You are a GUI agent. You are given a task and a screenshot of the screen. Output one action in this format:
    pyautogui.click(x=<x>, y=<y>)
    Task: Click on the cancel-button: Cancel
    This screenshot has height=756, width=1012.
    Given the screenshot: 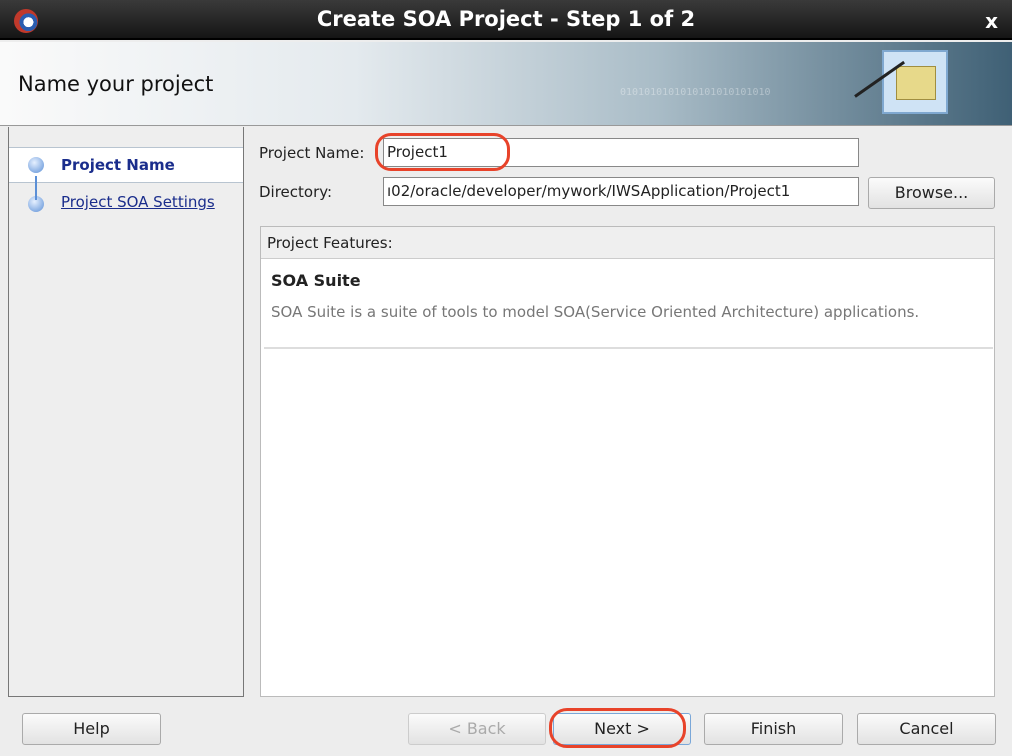 What is the action you would take?
    pyautogui.click(x=926, y=729)
    